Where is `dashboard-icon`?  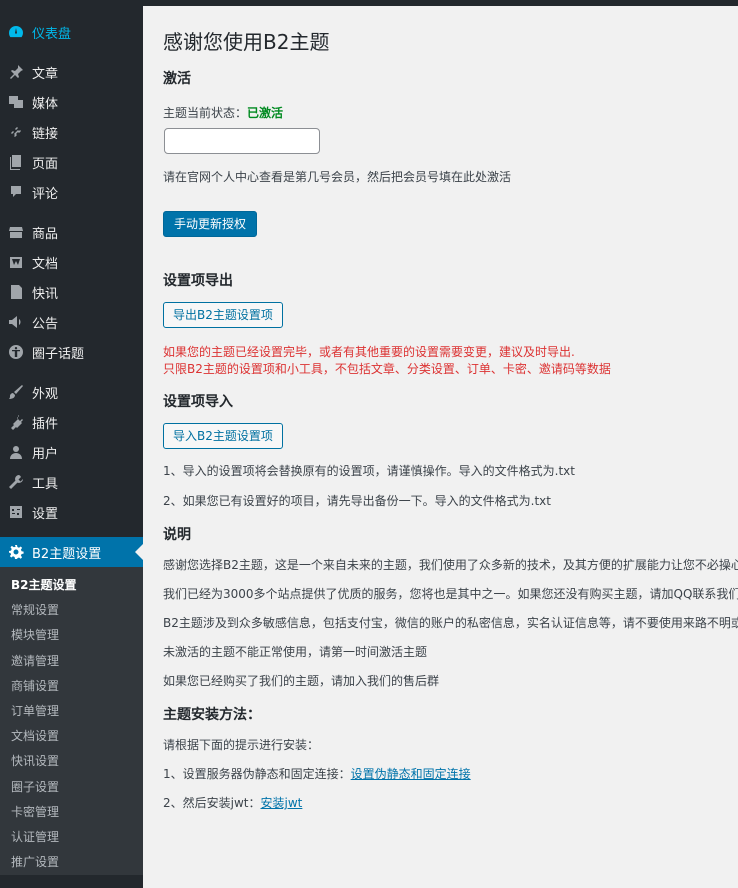
dashboard-icon is located at coordinates (16, 32).